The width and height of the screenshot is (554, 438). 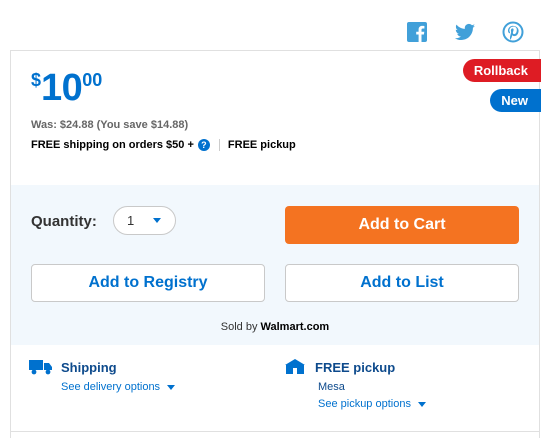 I want to click on price-currency: $, so click(x=36, y=80).